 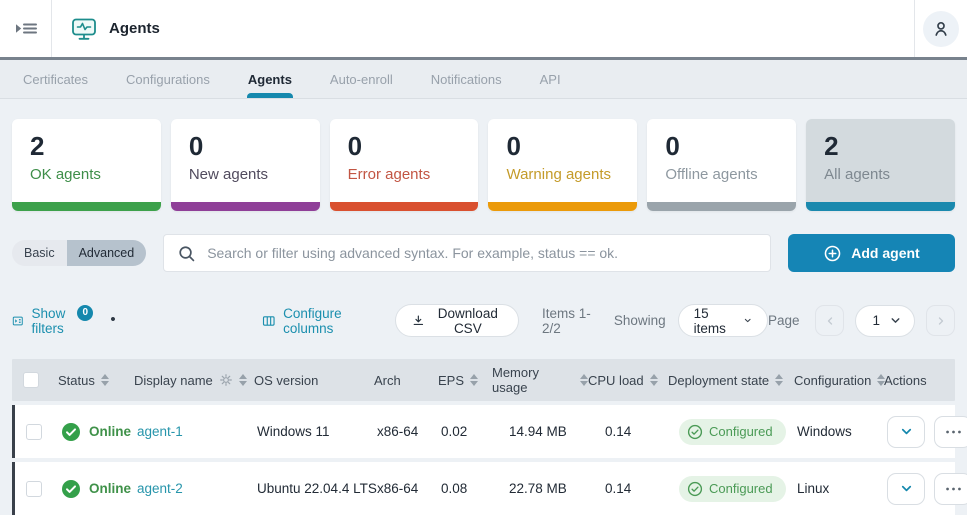 I want to click on tab-notifications: Notifications, so click(x=466, y=79).